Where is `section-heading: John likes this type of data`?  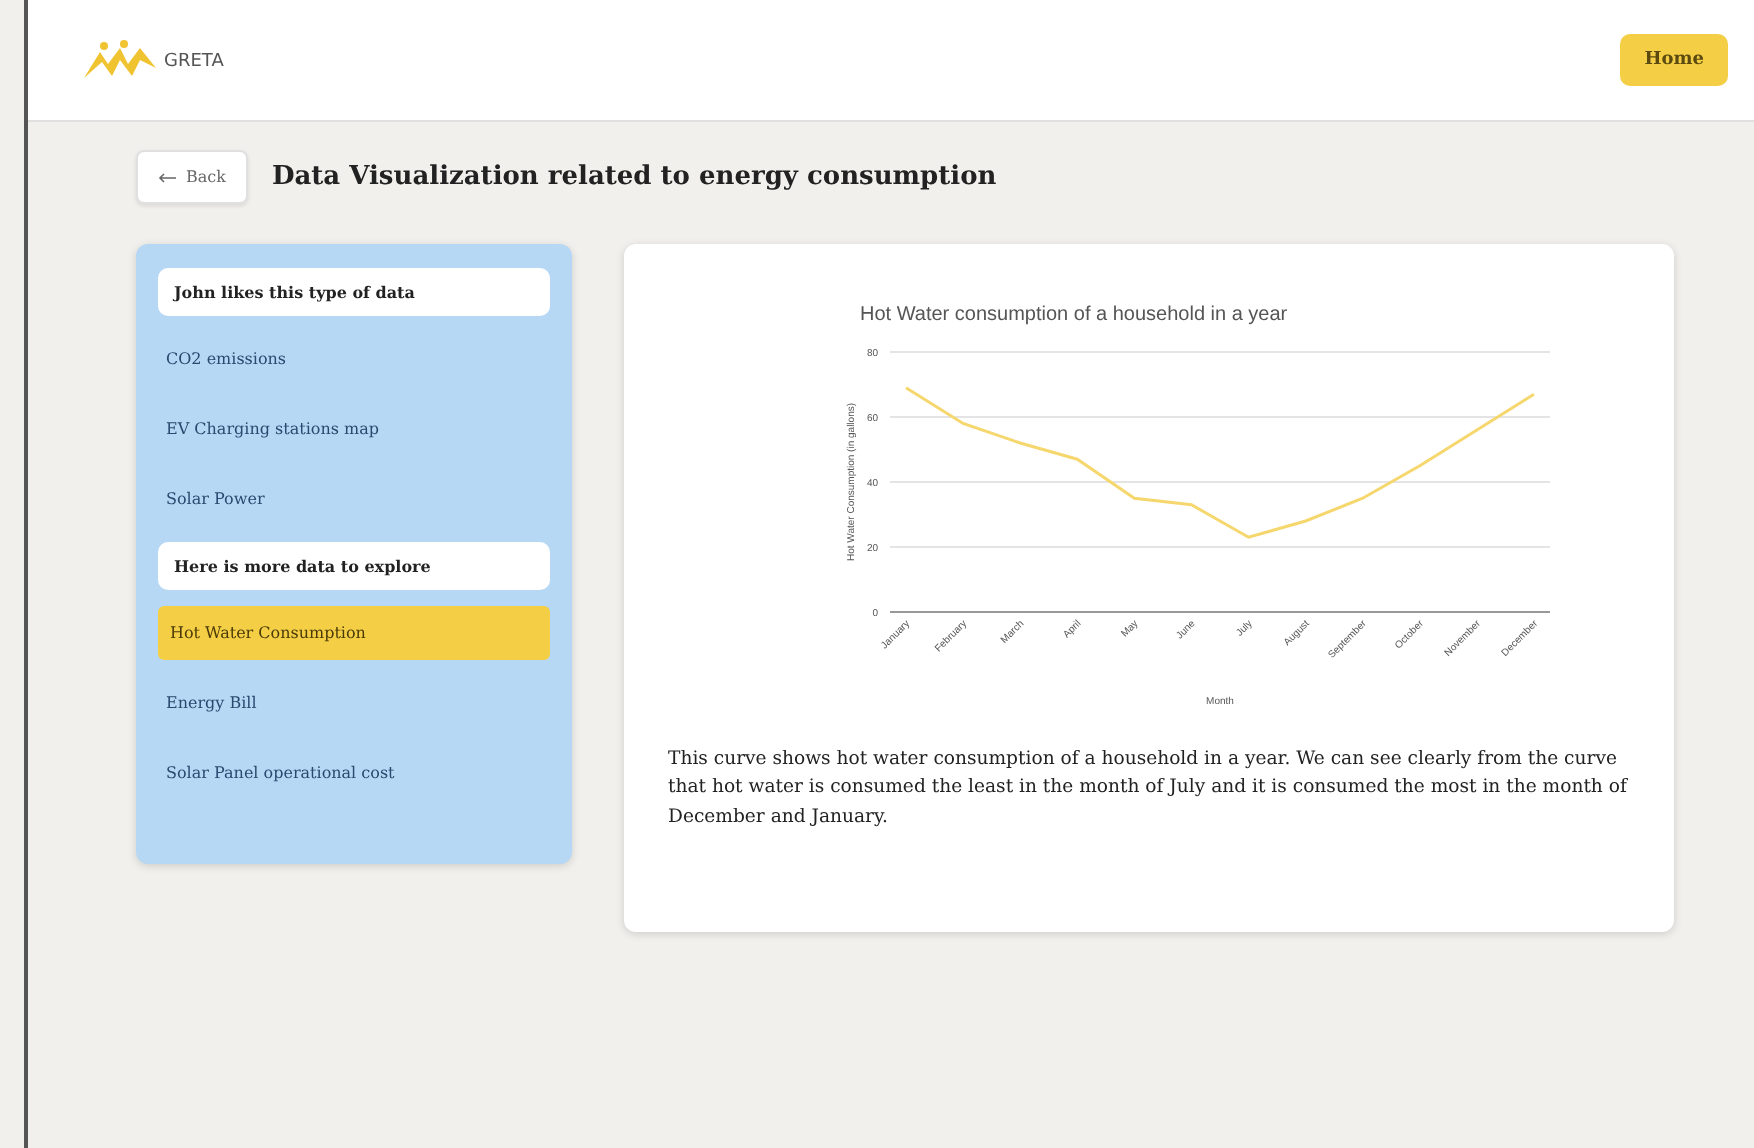 section-heading: John likes this type of data is located at coordinates (354, 292).